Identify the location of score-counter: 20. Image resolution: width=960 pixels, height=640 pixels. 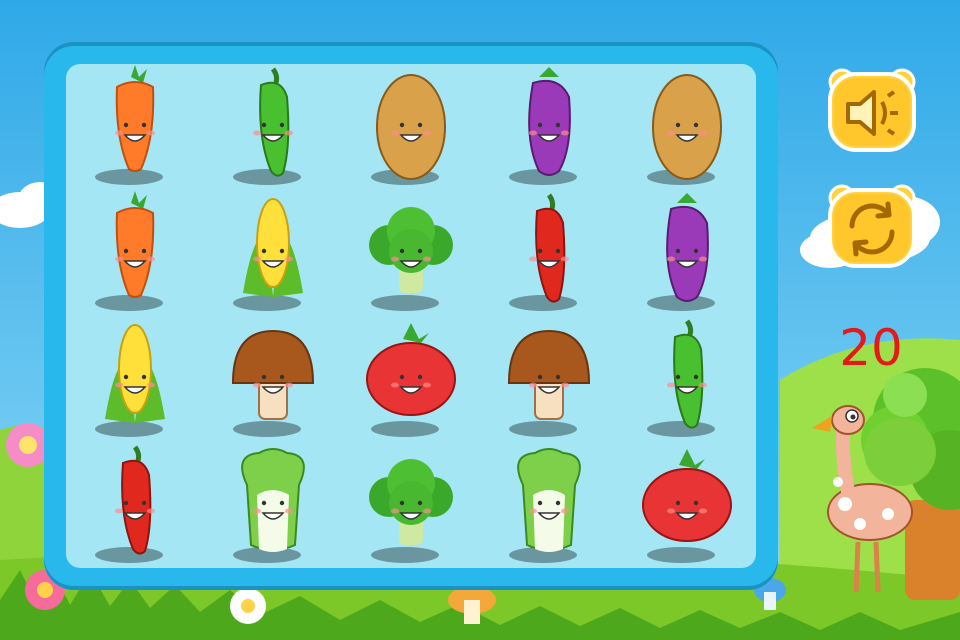
(871, 348).